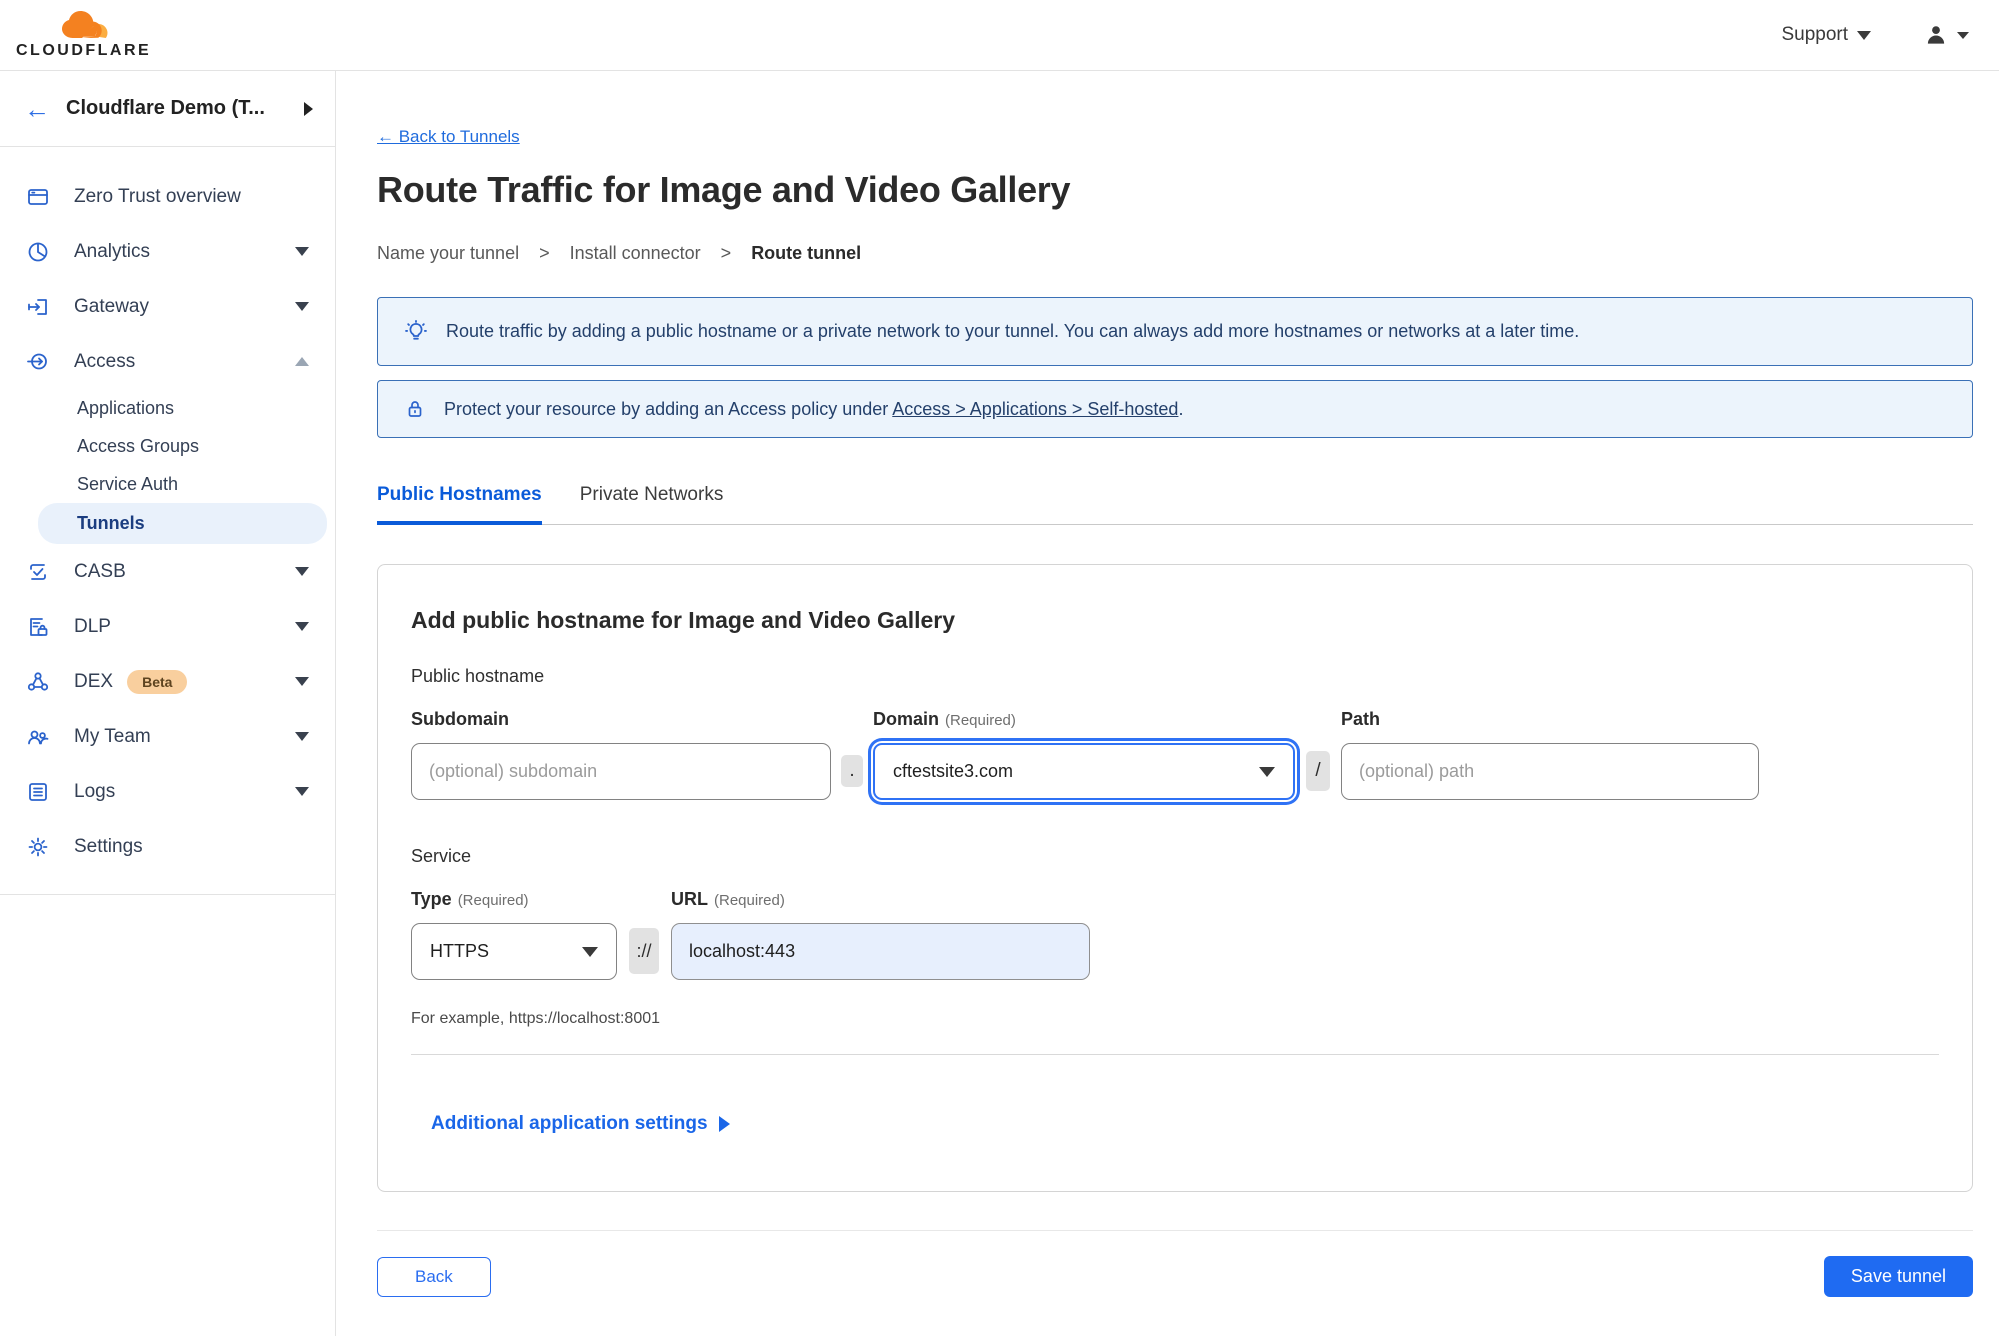 The image size is (1999, 1336). Describe the element at coordinates (302, 361) in the screenshot. I see `chevron-up-icon` at that location.